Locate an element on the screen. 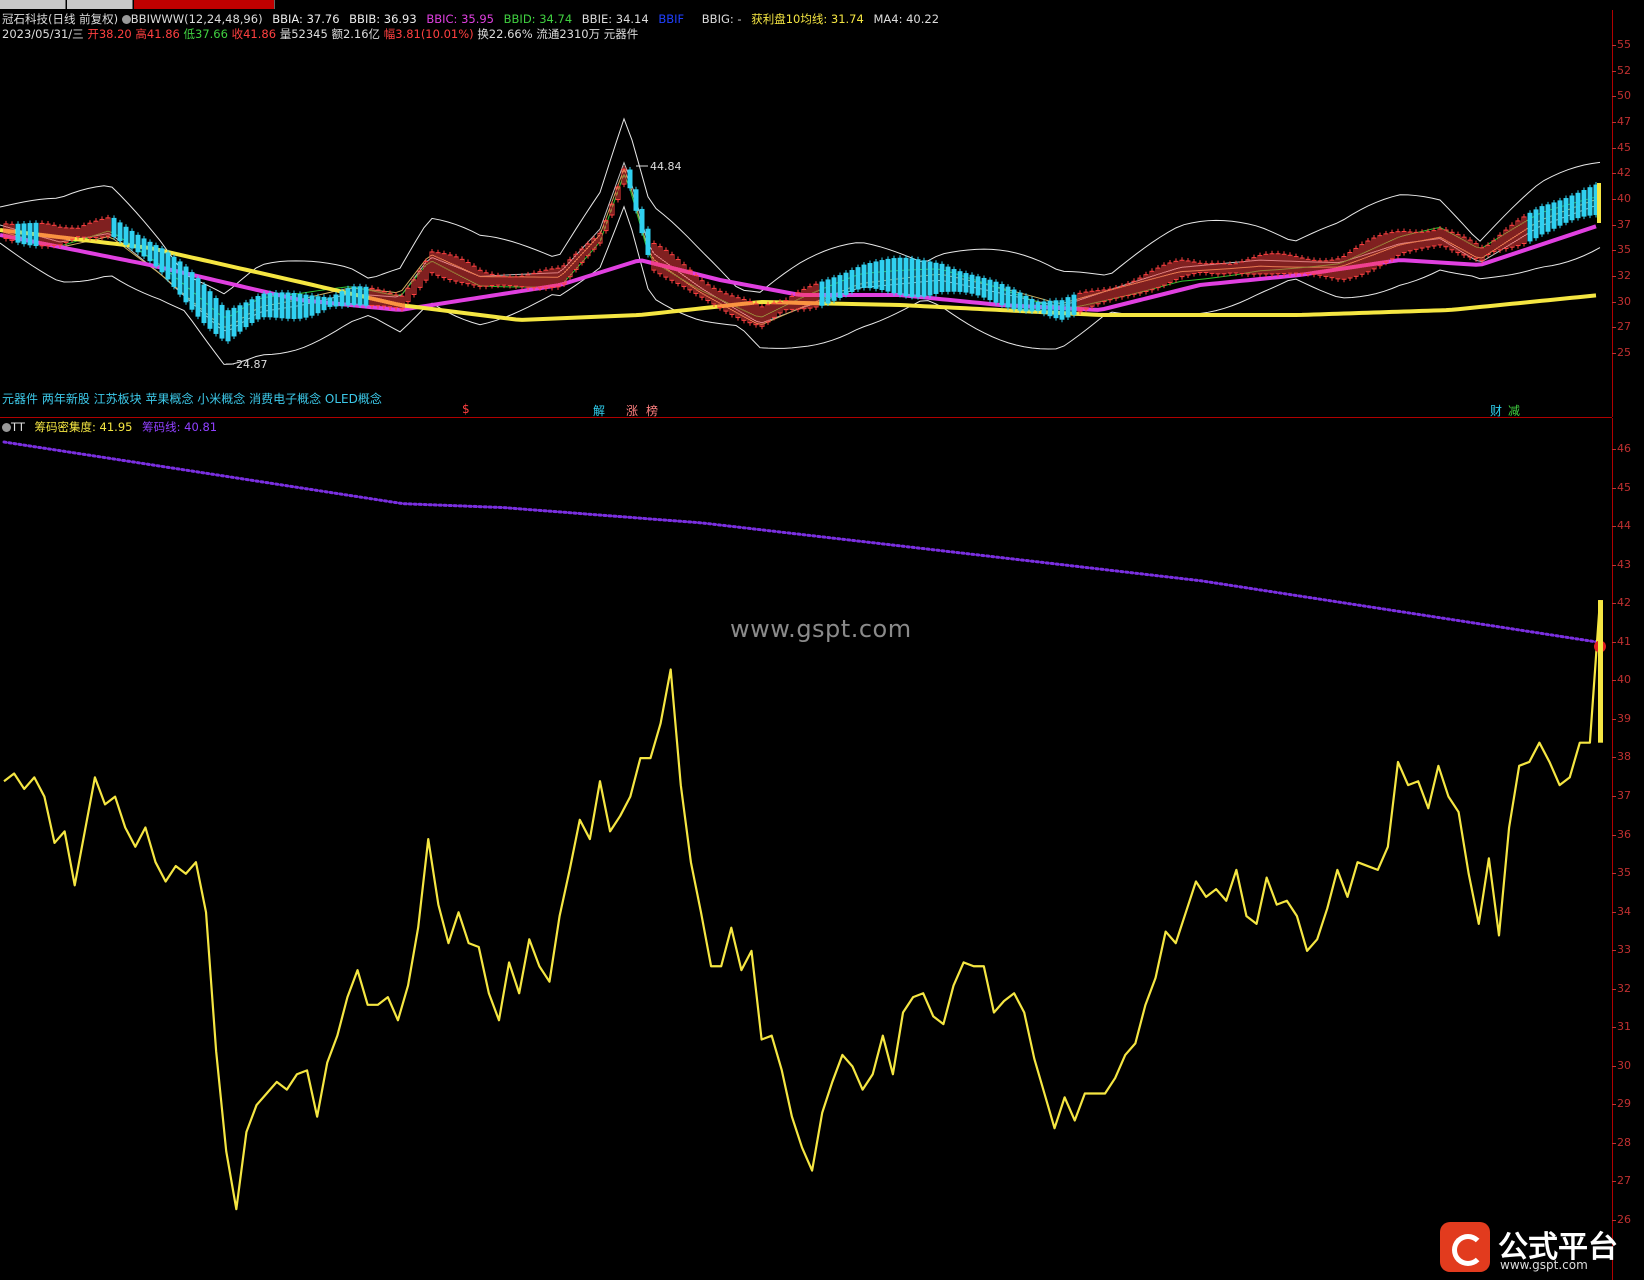 This screenshot has height=1280, width=1644. event-flag-dollar: $ is located at coordinates (466, 409).